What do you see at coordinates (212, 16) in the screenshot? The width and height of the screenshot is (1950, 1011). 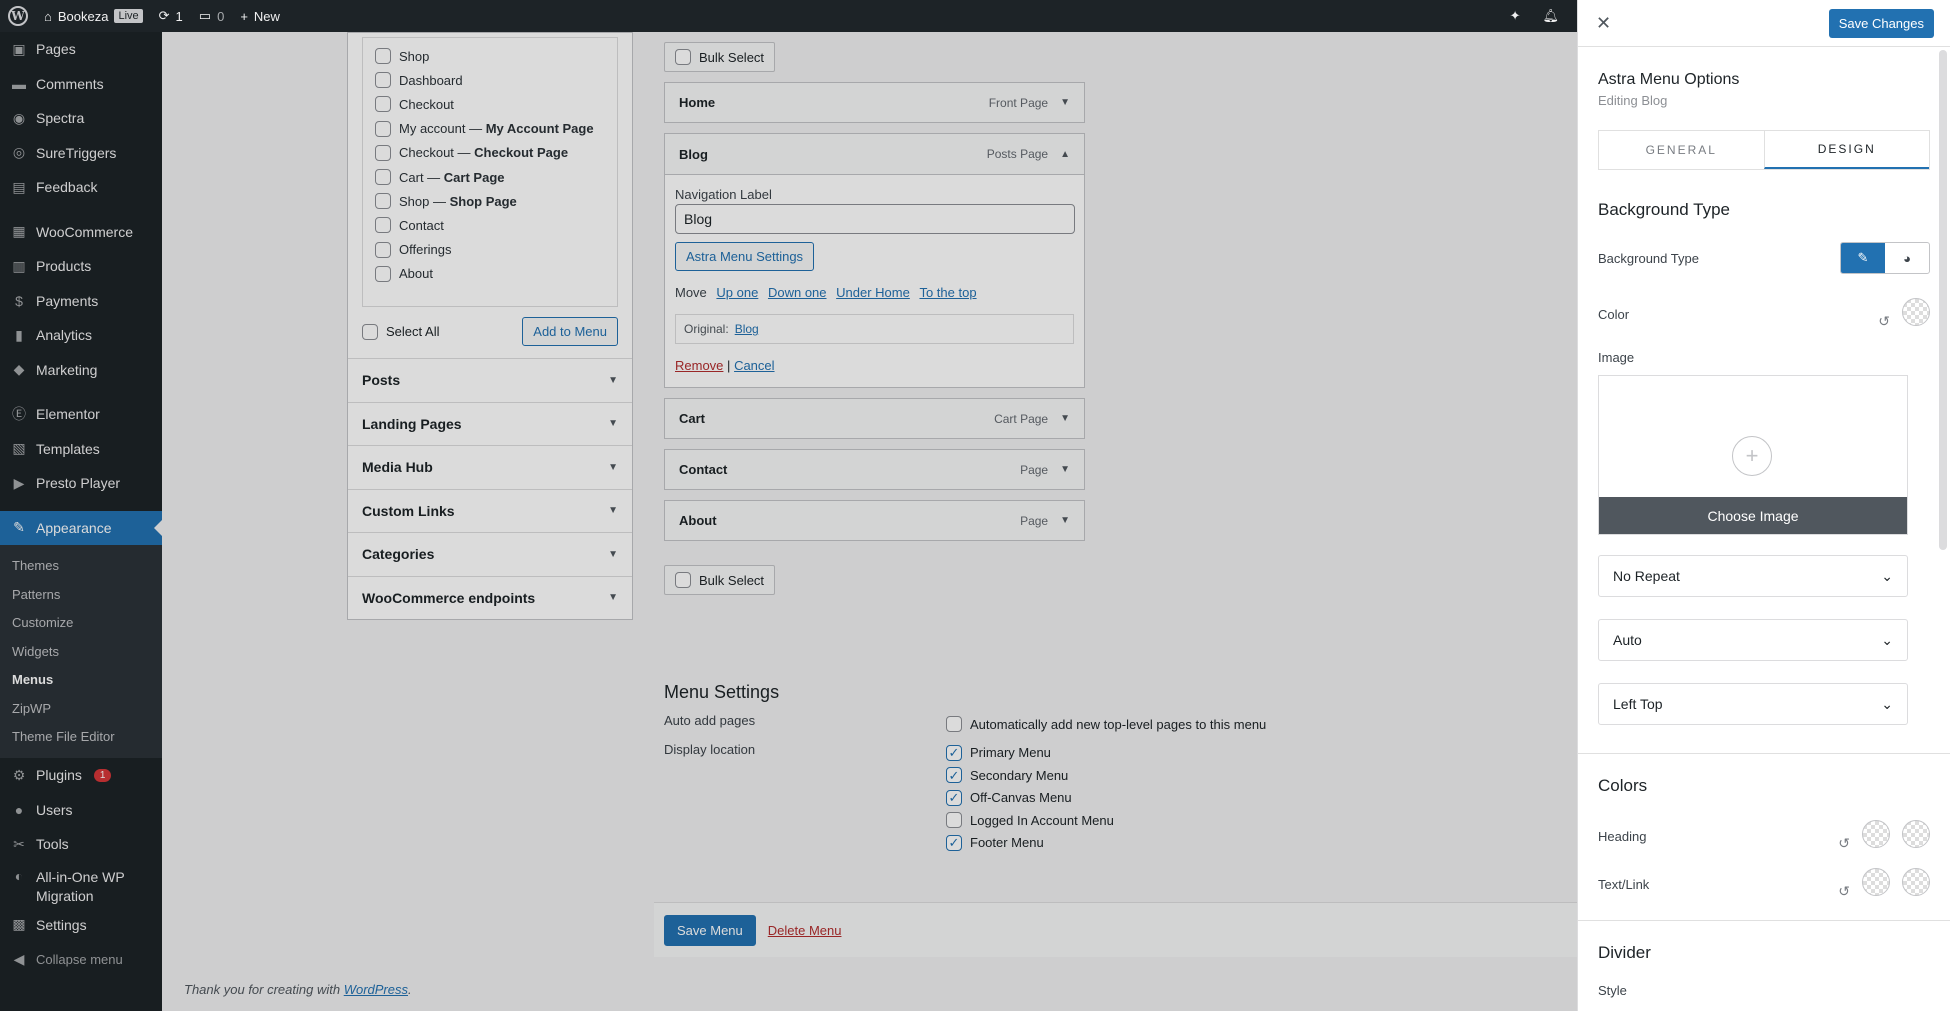 I see `comments-menu: ▭ 0` at bounding box center [212, 16].